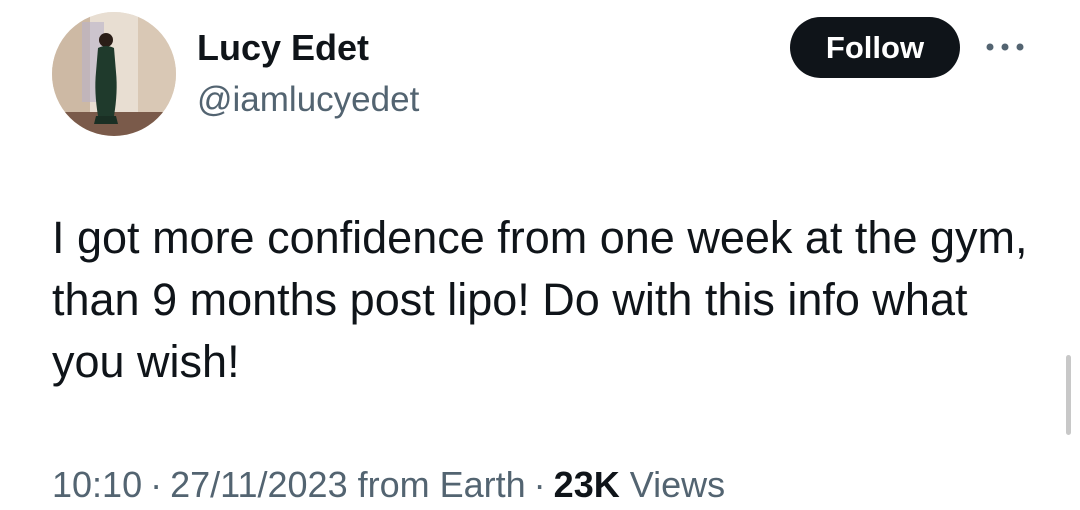 The image size is (1080, 510). I want to click on more-horizontal-icon, so click(1005, 47).